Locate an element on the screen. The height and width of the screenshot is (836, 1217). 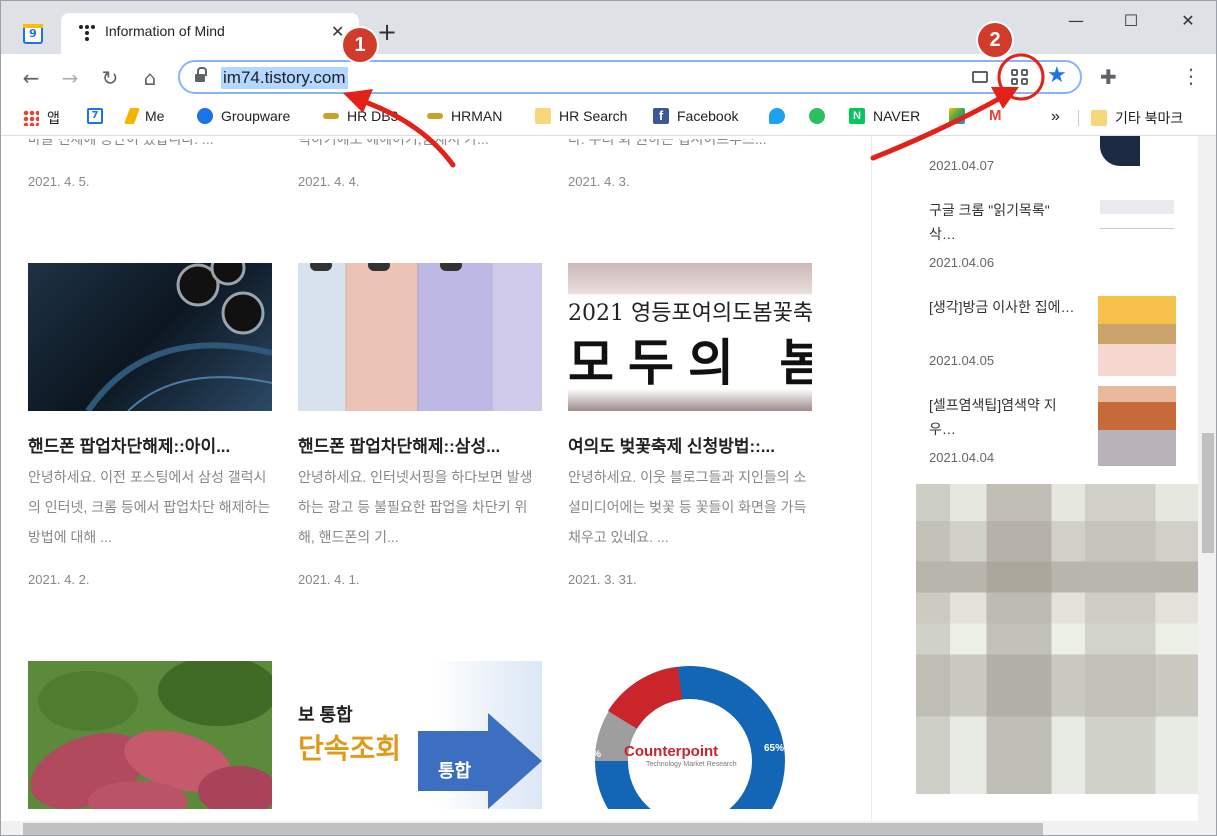
annotation-badge-2: 2 is located at coordinates (995, 40).